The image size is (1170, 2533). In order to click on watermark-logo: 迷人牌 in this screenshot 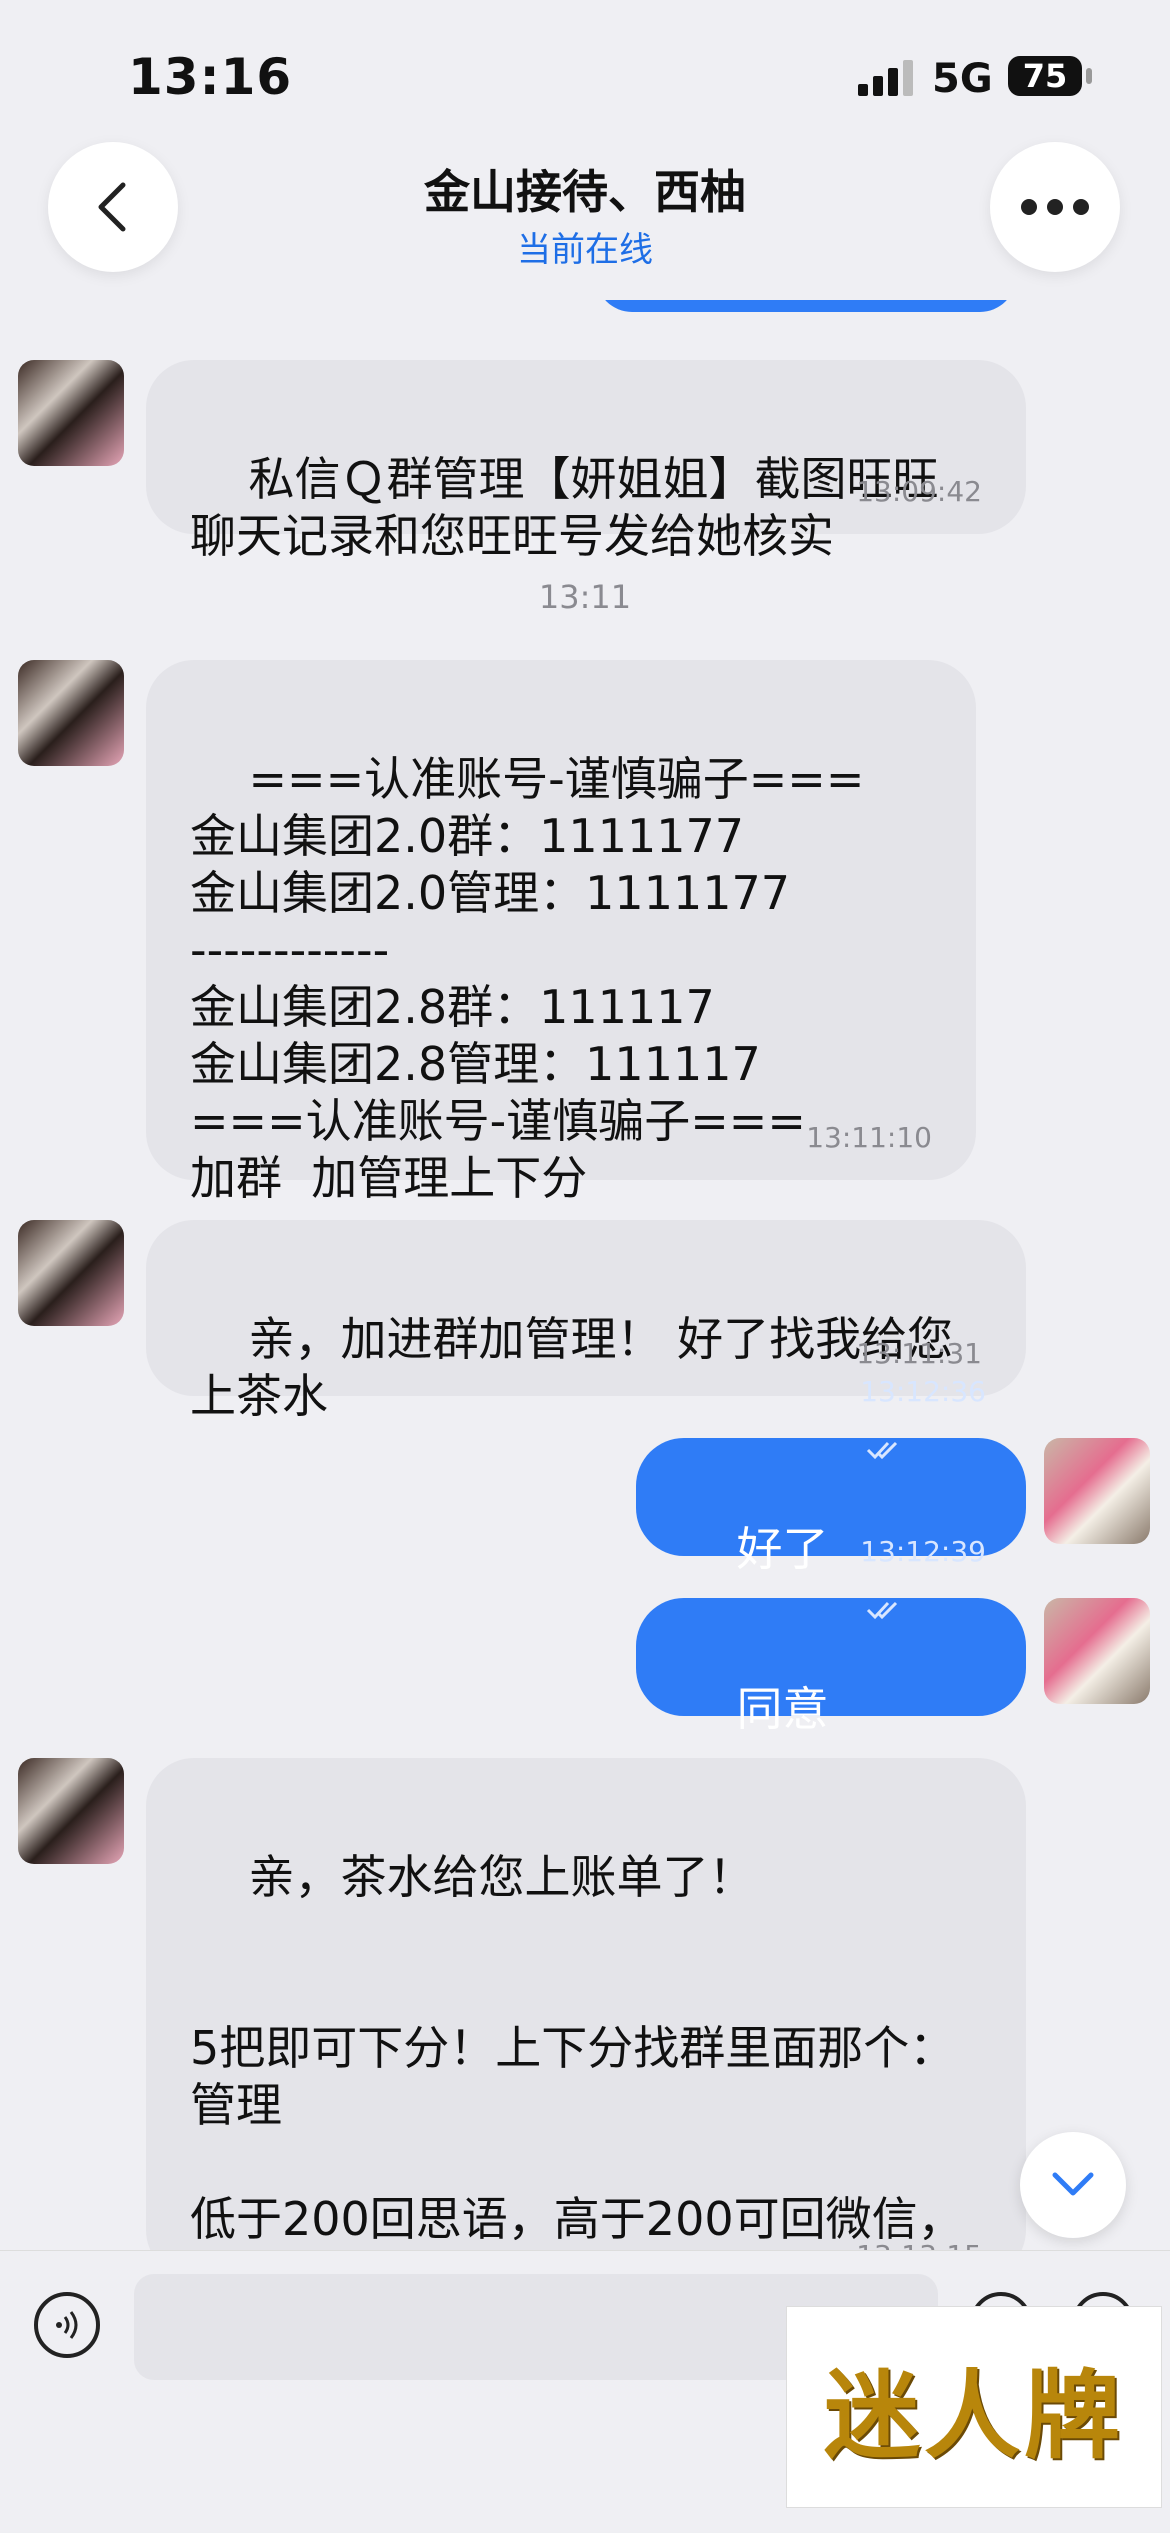, I will do `click(974, 2407)`.